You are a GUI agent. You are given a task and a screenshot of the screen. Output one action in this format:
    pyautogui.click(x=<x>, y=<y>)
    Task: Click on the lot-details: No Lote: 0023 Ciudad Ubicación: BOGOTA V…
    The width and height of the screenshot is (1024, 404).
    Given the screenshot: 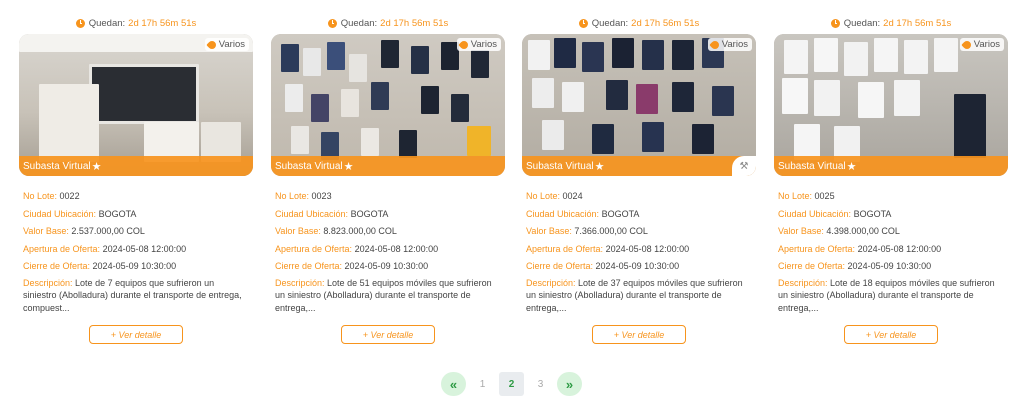 What is the action you would take?
    pyautogui.click(x=388, y=245)
    